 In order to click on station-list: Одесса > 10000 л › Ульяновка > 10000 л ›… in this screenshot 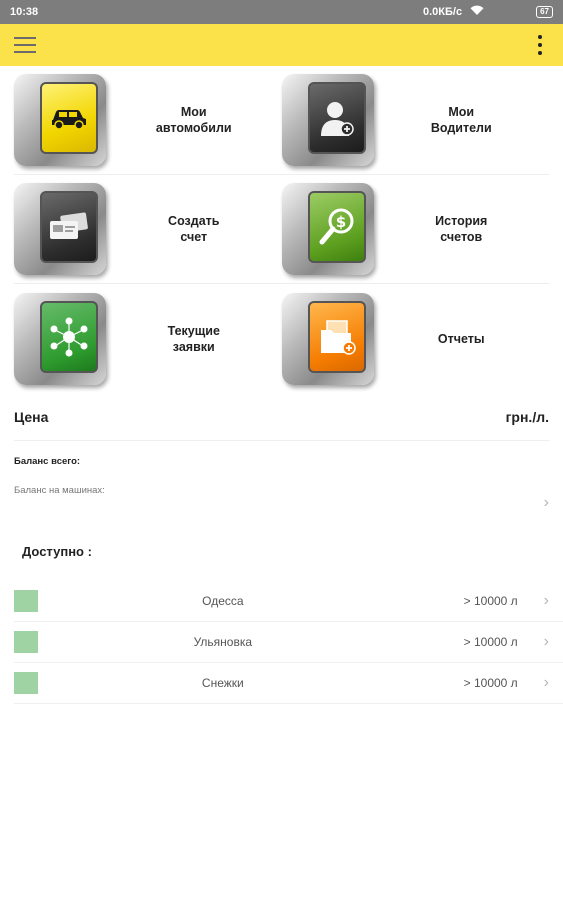, I will do `click(281, 642)`.